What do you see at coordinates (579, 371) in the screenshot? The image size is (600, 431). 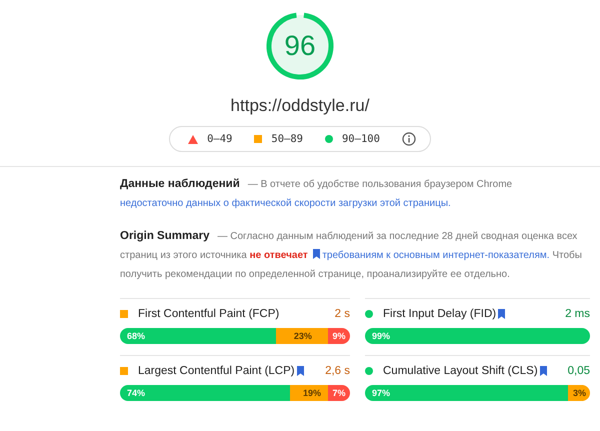 I see `metric-value: 0,05` at bounding box center [579, 371].